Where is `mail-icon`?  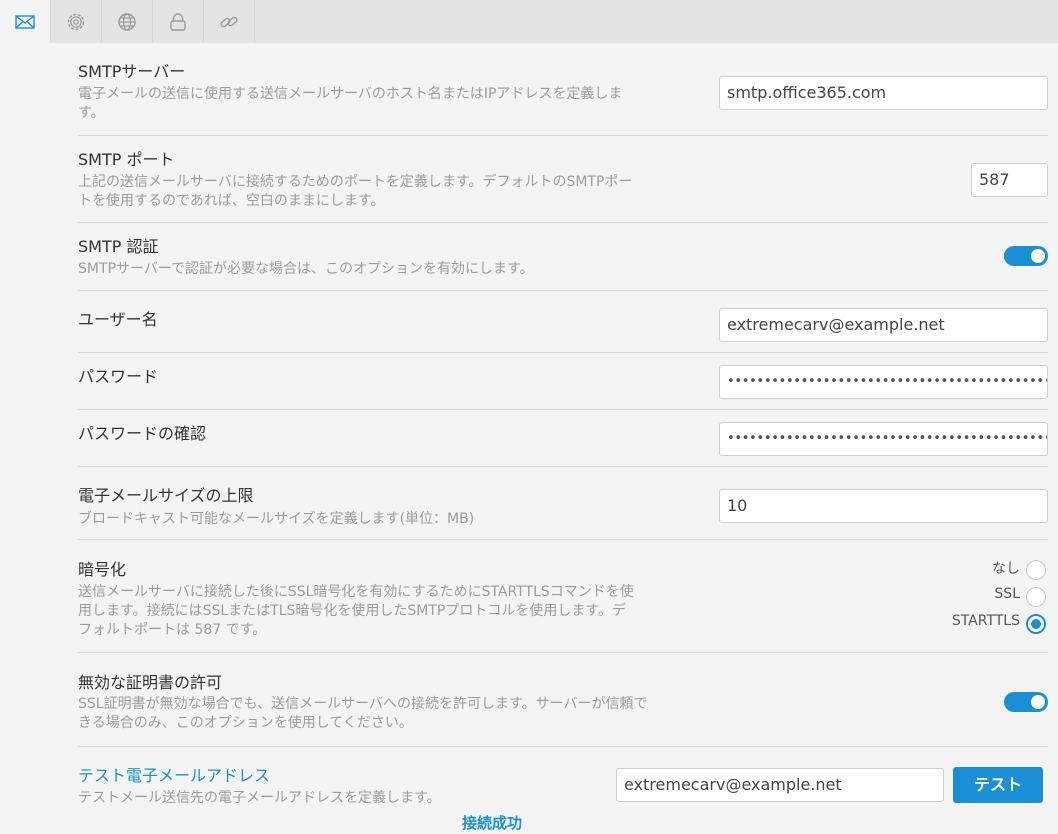 mail-icon is located at coordinates (25, 21).